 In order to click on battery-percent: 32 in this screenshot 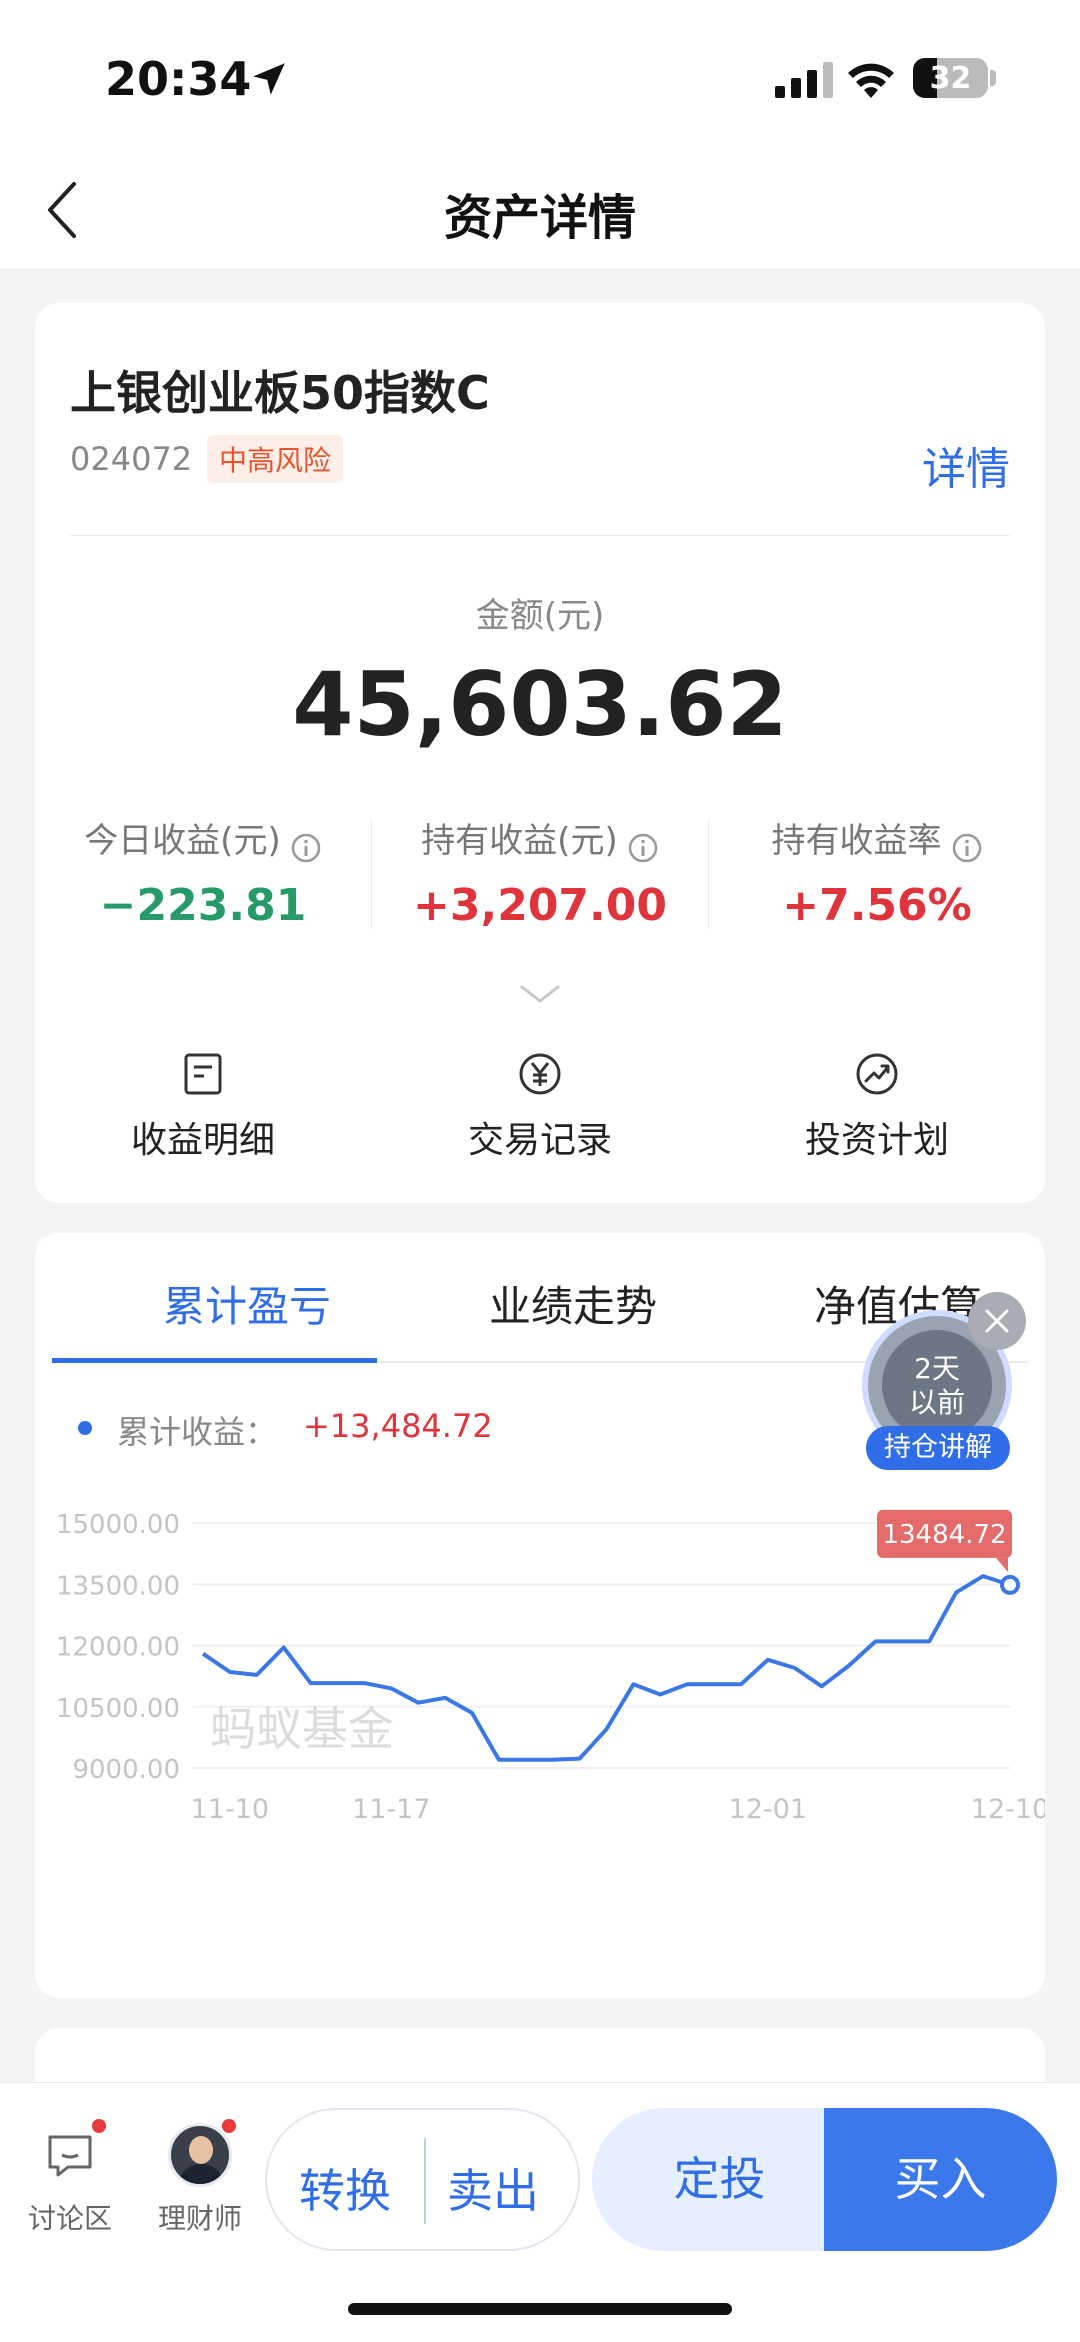, I will do `click(950, 78)`.